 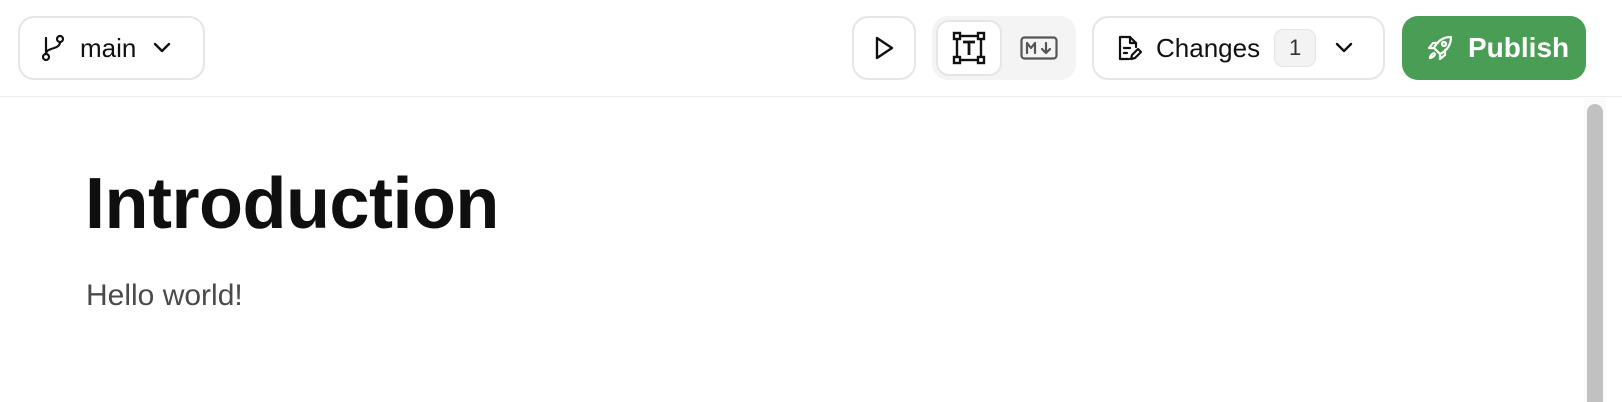 I want to click on publish-label: Publish, so click(x=1519, y=47).